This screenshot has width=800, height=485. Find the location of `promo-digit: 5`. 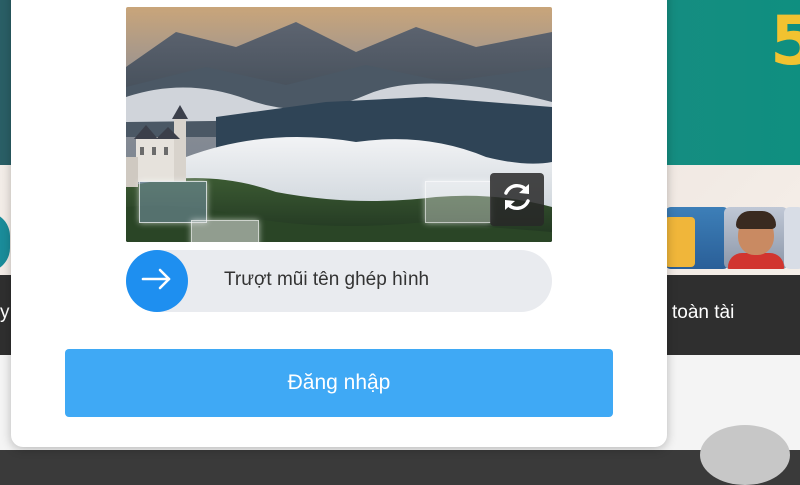

promo-digit: 5 is located at coordinates (785, 41).